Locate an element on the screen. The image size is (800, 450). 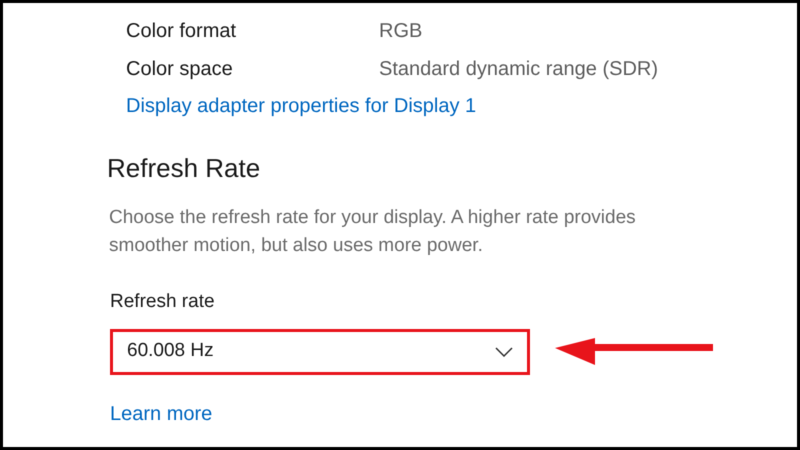
property-value: Standard dynamic range (SDR) is located at coordinates (518, 69).